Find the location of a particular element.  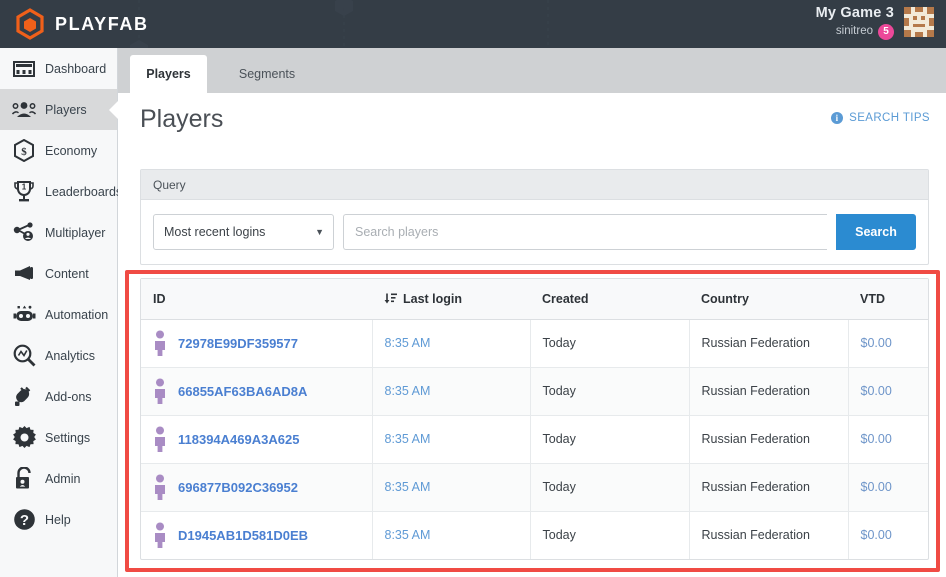

dashboard-icon is located at coordinates (24, 69).